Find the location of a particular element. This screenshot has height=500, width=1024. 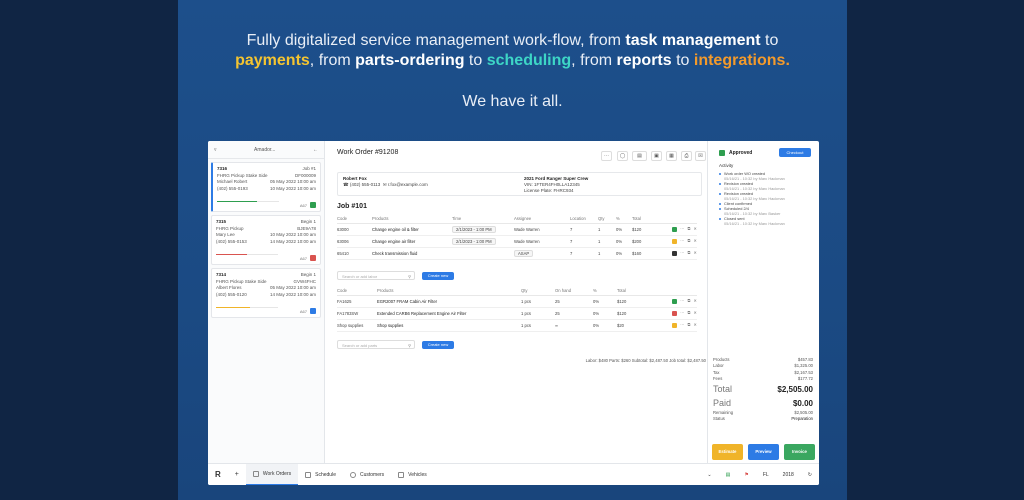

plus-icon: + is located at coordinates (237, 475).